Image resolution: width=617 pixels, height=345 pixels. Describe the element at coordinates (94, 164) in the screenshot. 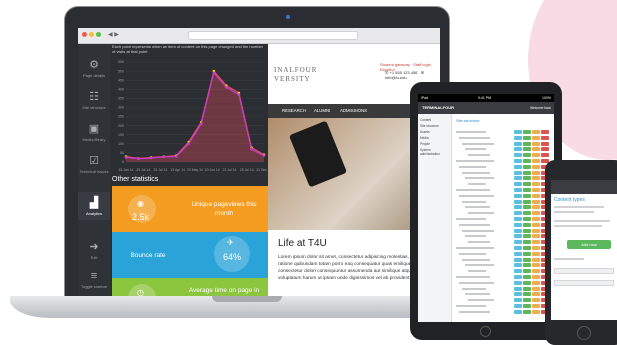

I see `sidebar-item-technical: ☑ Technical issues` at that location.